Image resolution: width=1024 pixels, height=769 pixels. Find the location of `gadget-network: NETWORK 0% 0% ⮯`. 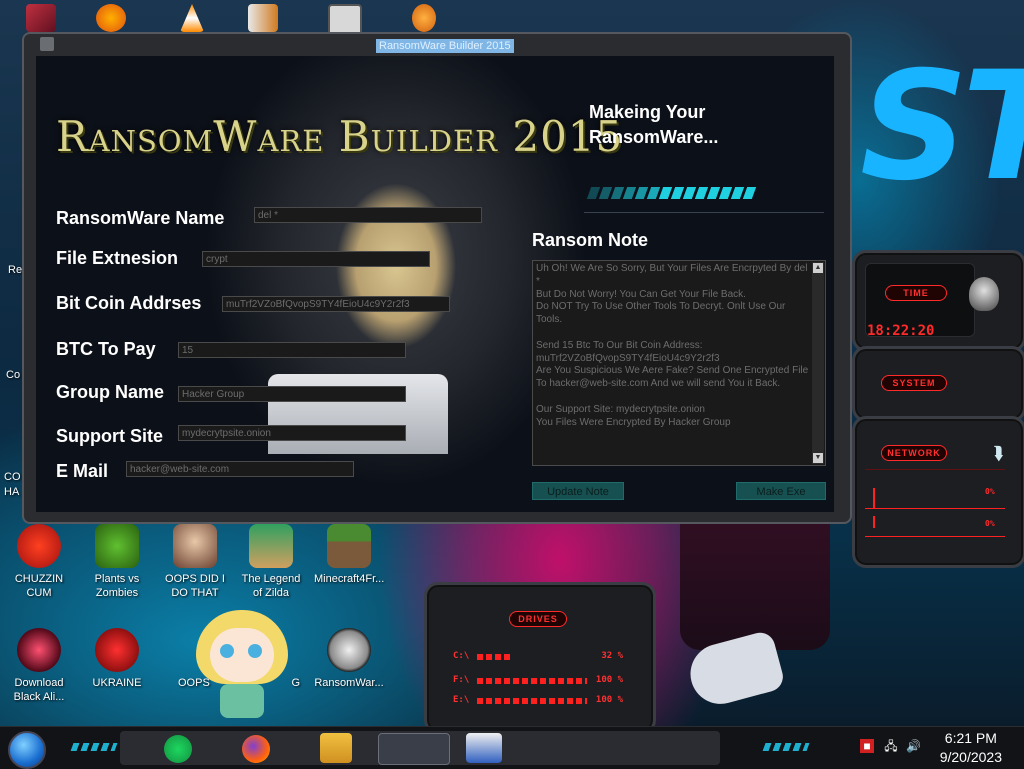

gadget-network: NETWORK 0% 0% ⮯ is located at coordinates (938, 492).